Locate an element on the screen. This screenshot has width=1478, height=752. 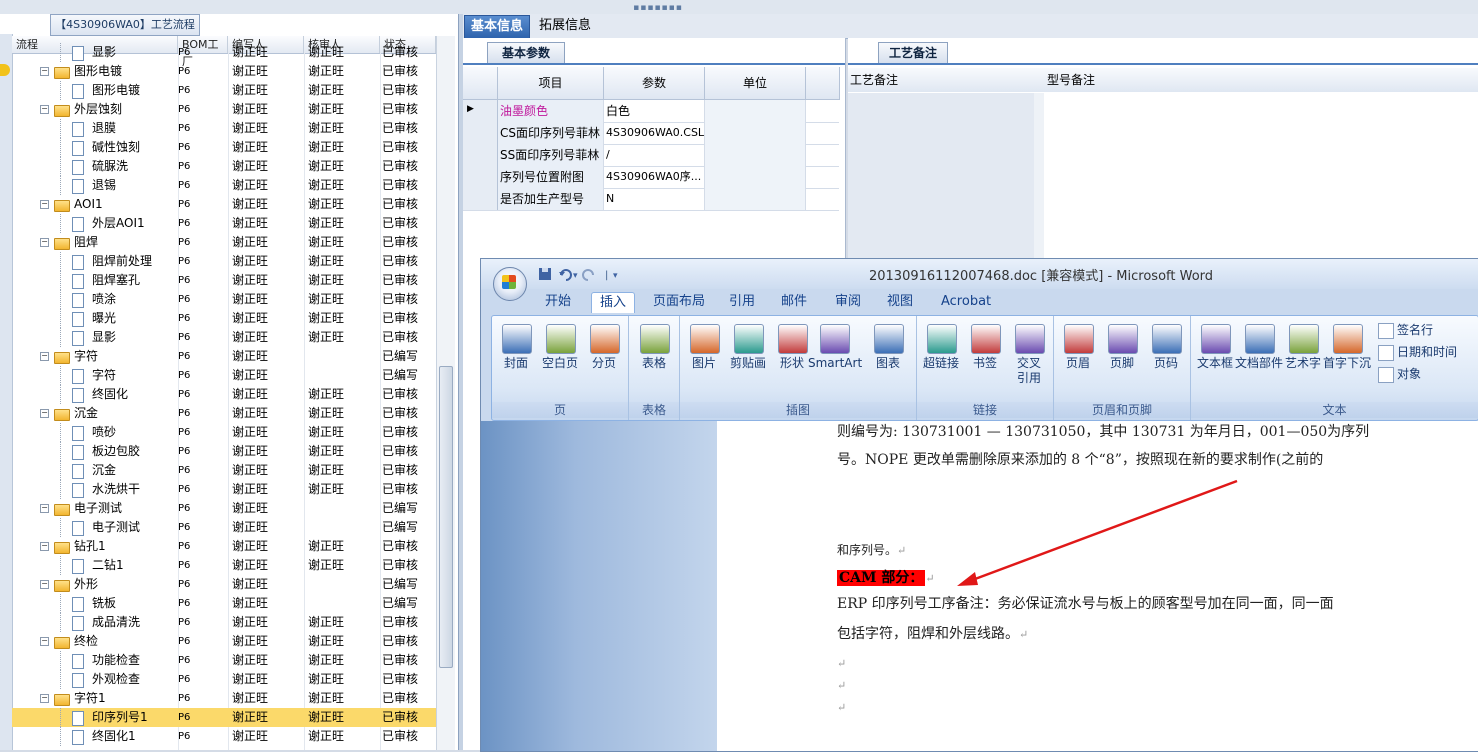
tree-folder-row: − 外形 P6 谢正旺 已编写 is located at coordinates (224, 584).